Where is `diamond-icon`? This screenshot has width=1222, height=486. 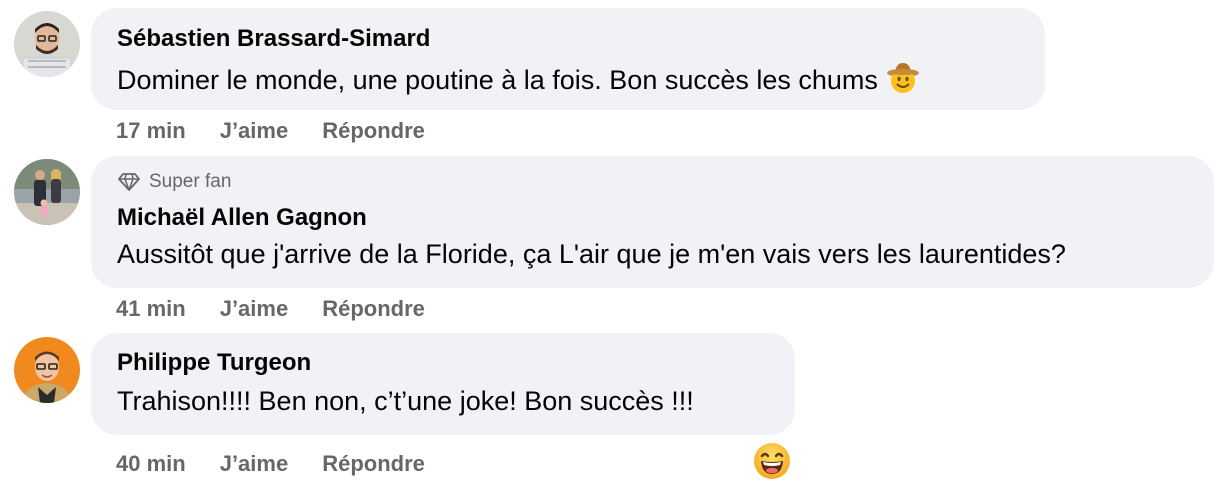 diamond-icon is located at coordinates (129, 182).